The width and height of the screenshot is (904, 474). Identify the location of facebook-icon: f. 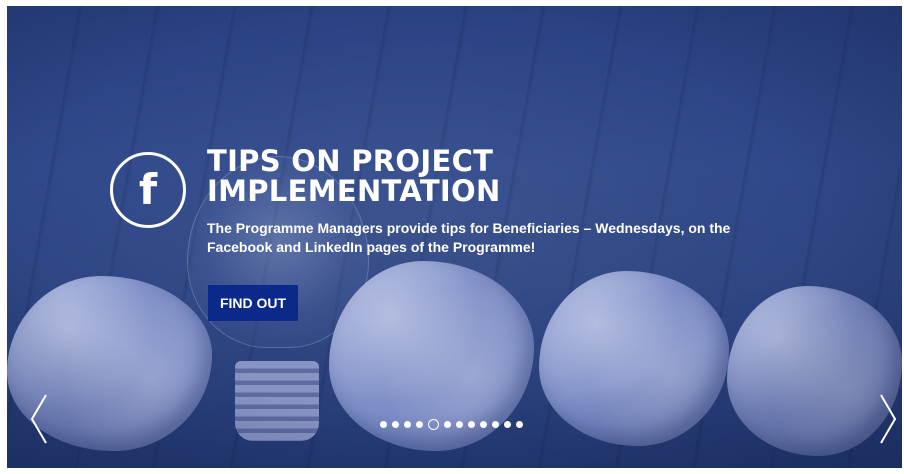
(148, 190).